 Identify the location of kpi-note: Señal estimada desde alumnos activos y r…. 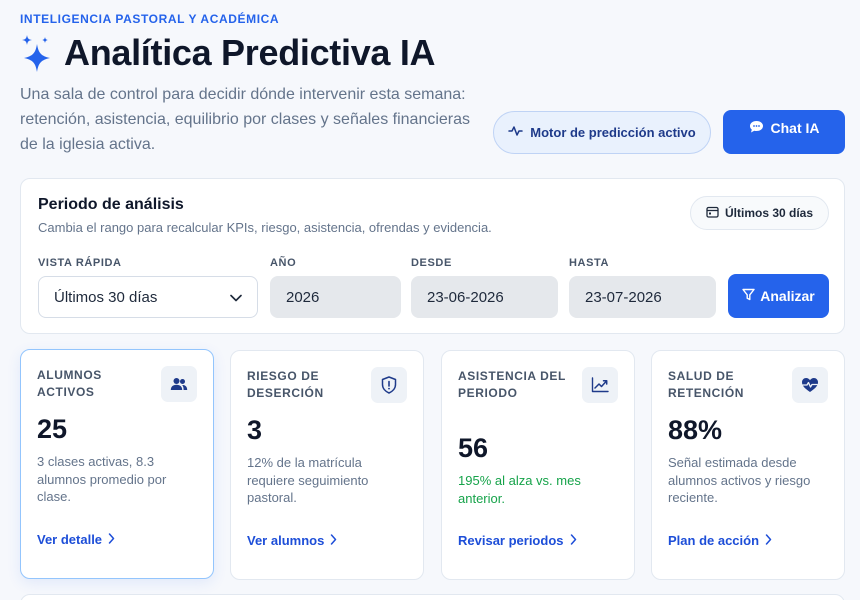
(739, 480).